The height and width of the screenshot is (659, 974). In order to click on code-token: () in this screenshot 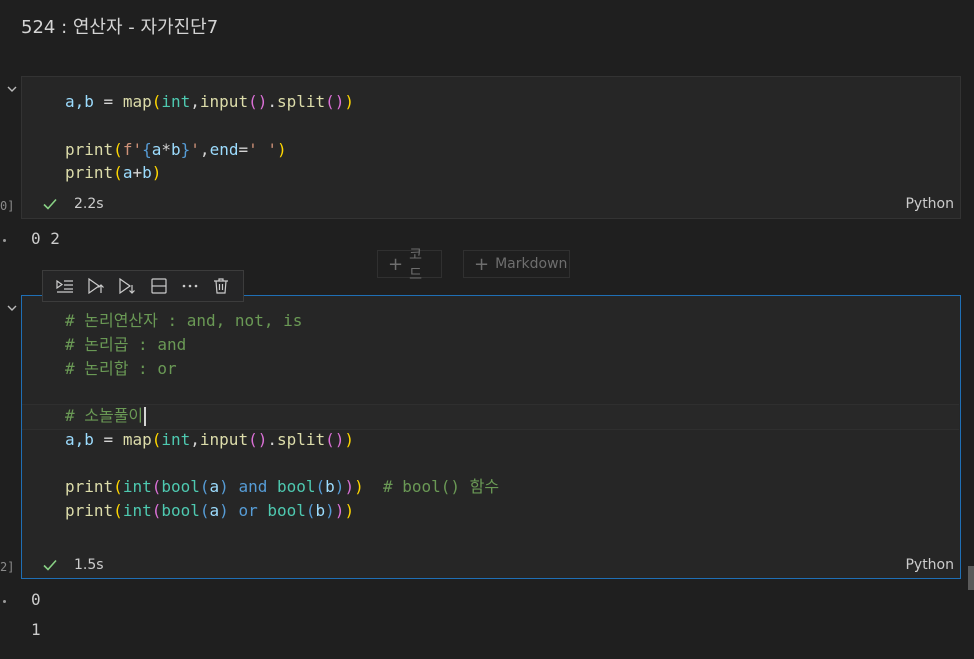, I will do `click(335, 101)`.